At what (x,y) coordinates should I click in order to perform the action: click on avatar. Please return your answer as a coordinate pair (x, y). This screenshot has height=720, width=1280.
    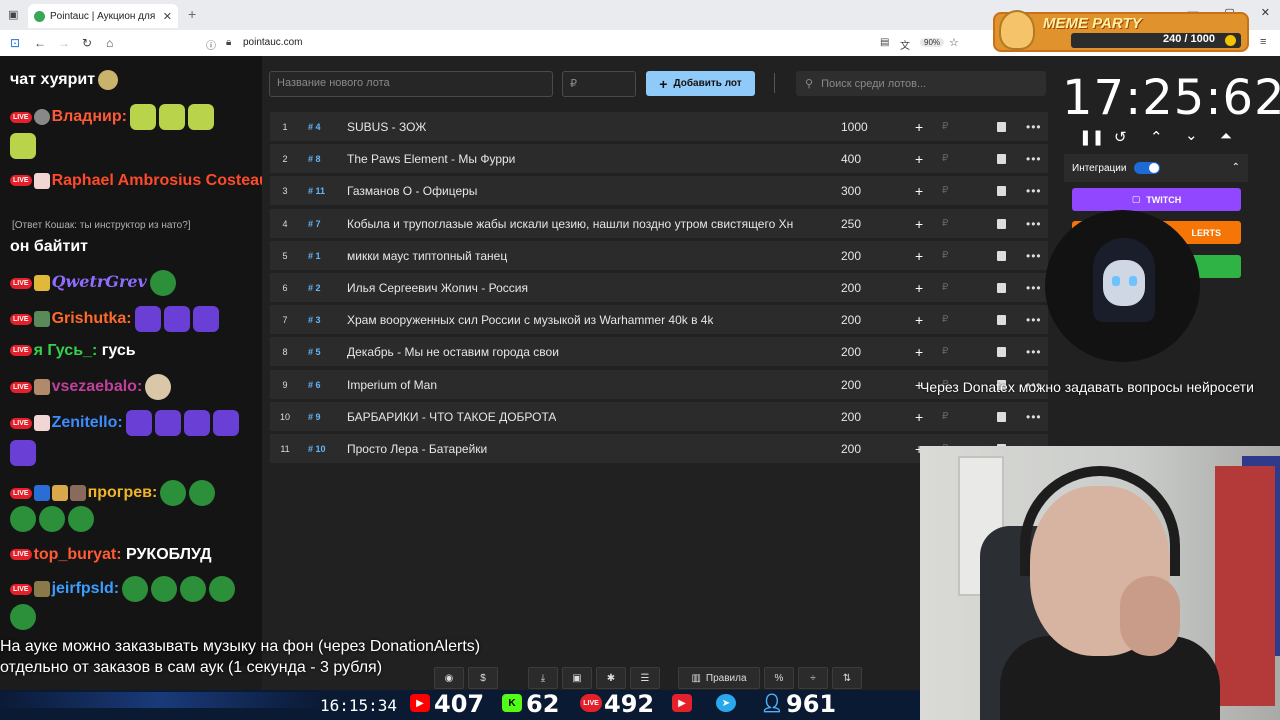
    Looking at the image, I should click on (77, 493).